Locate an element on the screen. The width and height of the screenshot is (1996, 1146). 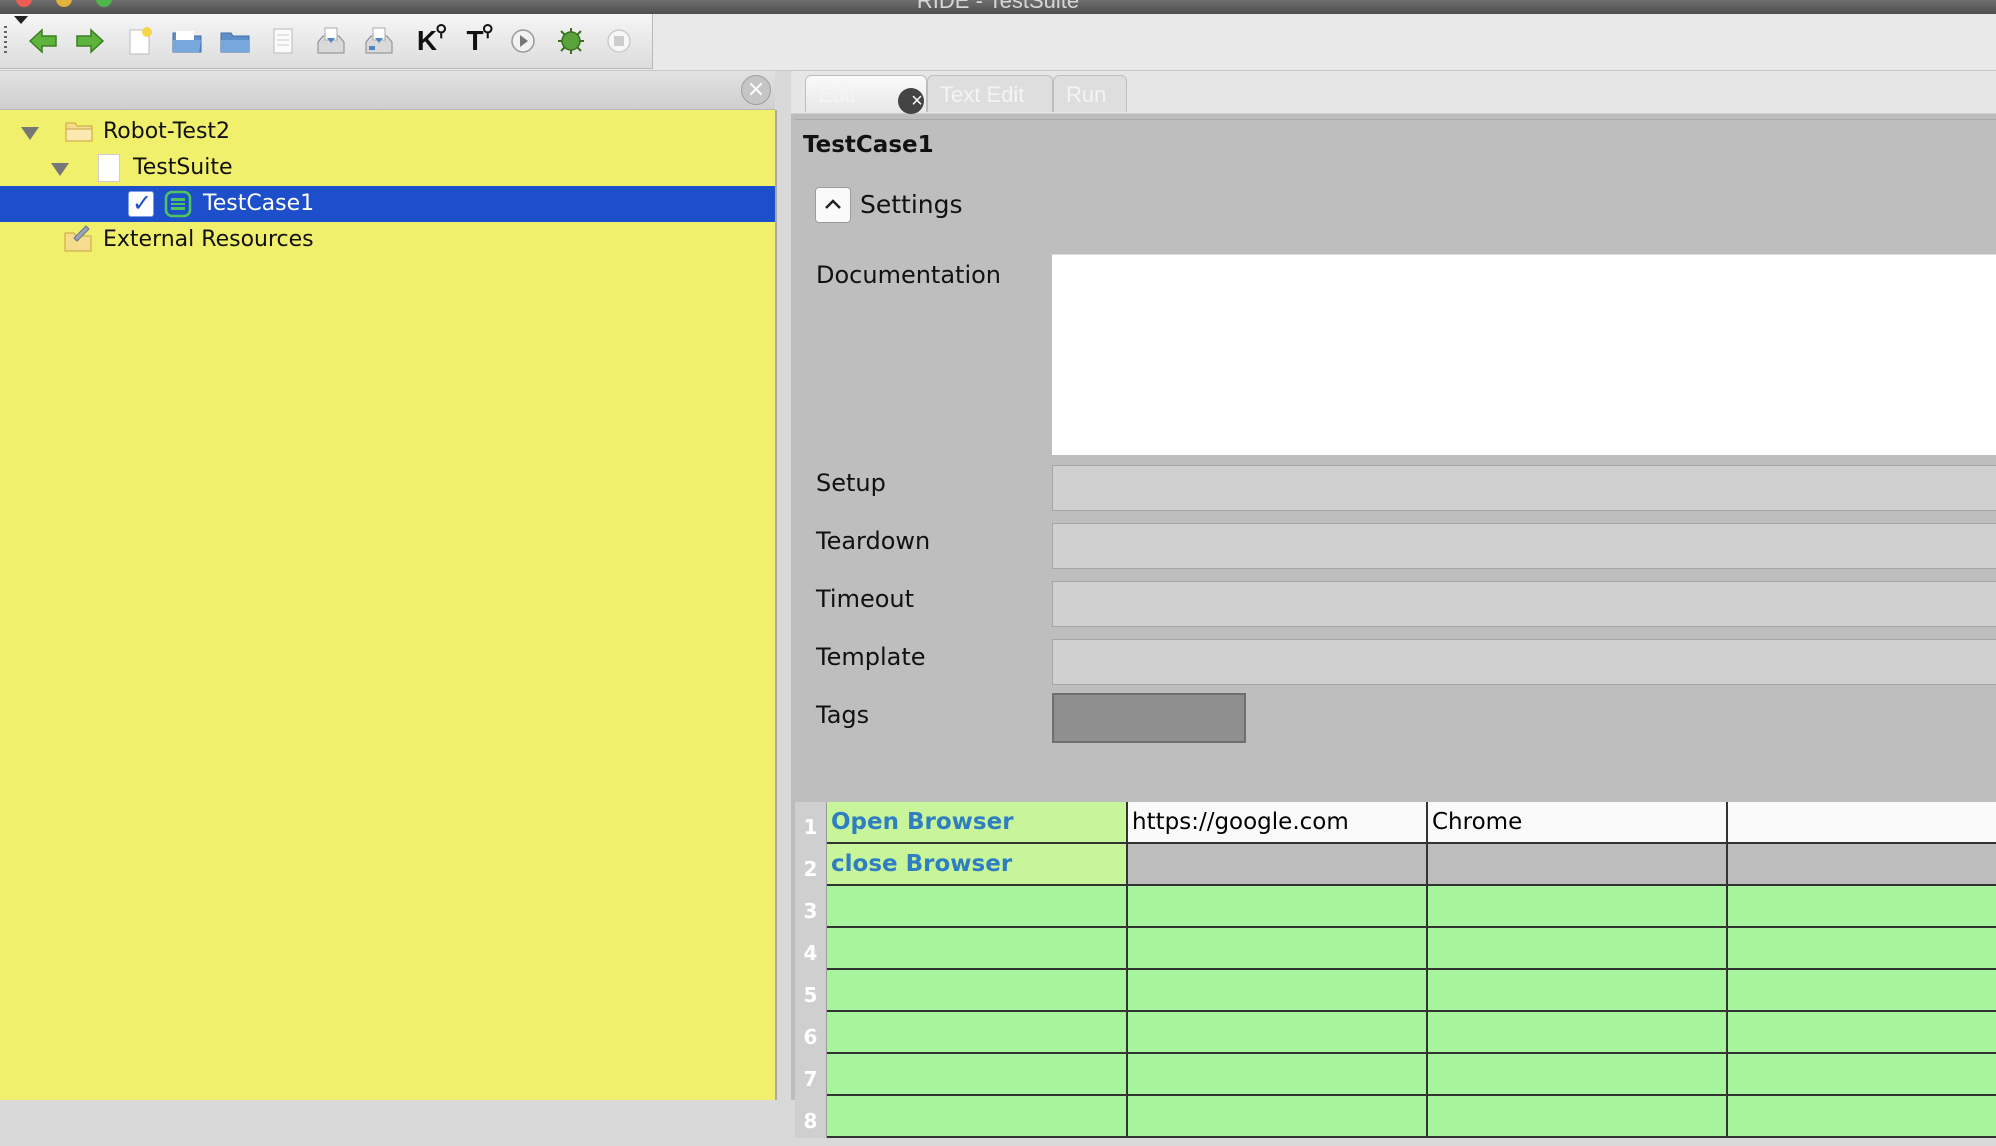
save-all-icon is located at coordinates (379, 40).